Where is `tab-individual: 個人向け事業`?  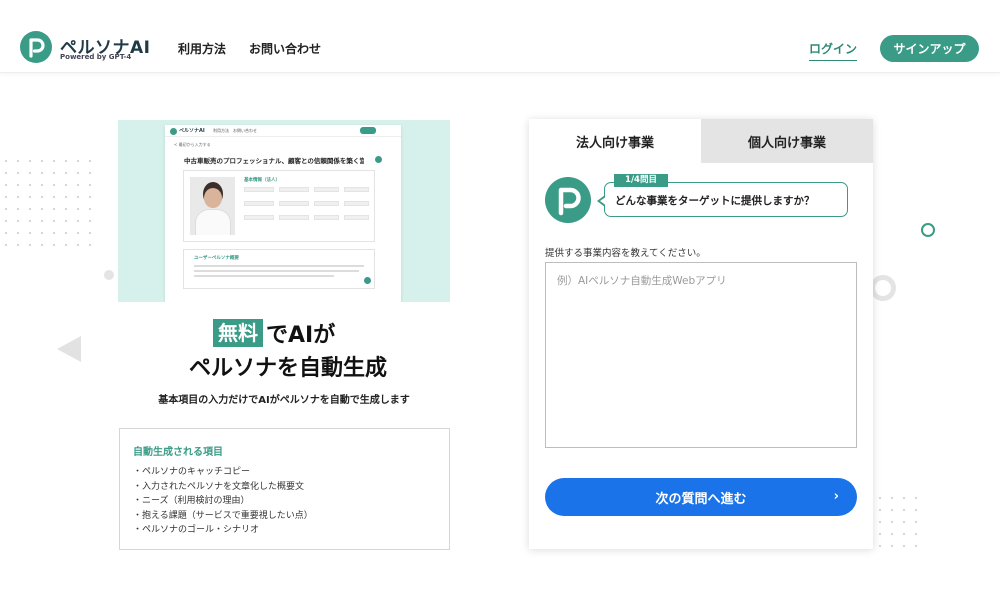 tab-individual: 個人向け事業 is located at coordinates (787, 141).